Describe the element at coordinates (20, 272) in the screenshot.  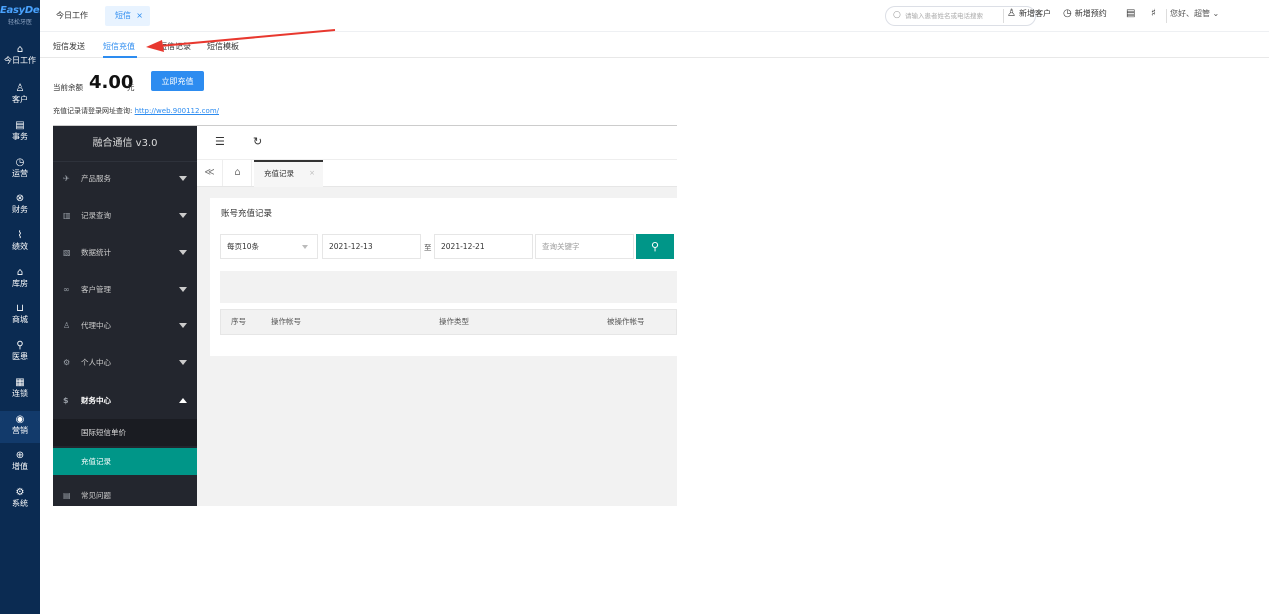
I see `warehouse-icon: ⌂` at that location.